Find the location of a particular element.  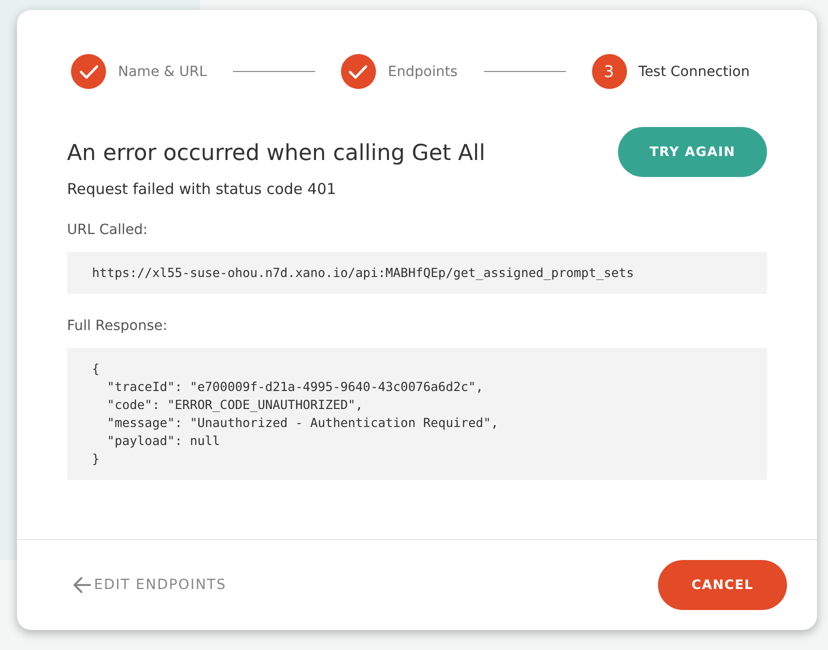

try-again-button: TRY AGAIN is located at coordinates (692, 152).